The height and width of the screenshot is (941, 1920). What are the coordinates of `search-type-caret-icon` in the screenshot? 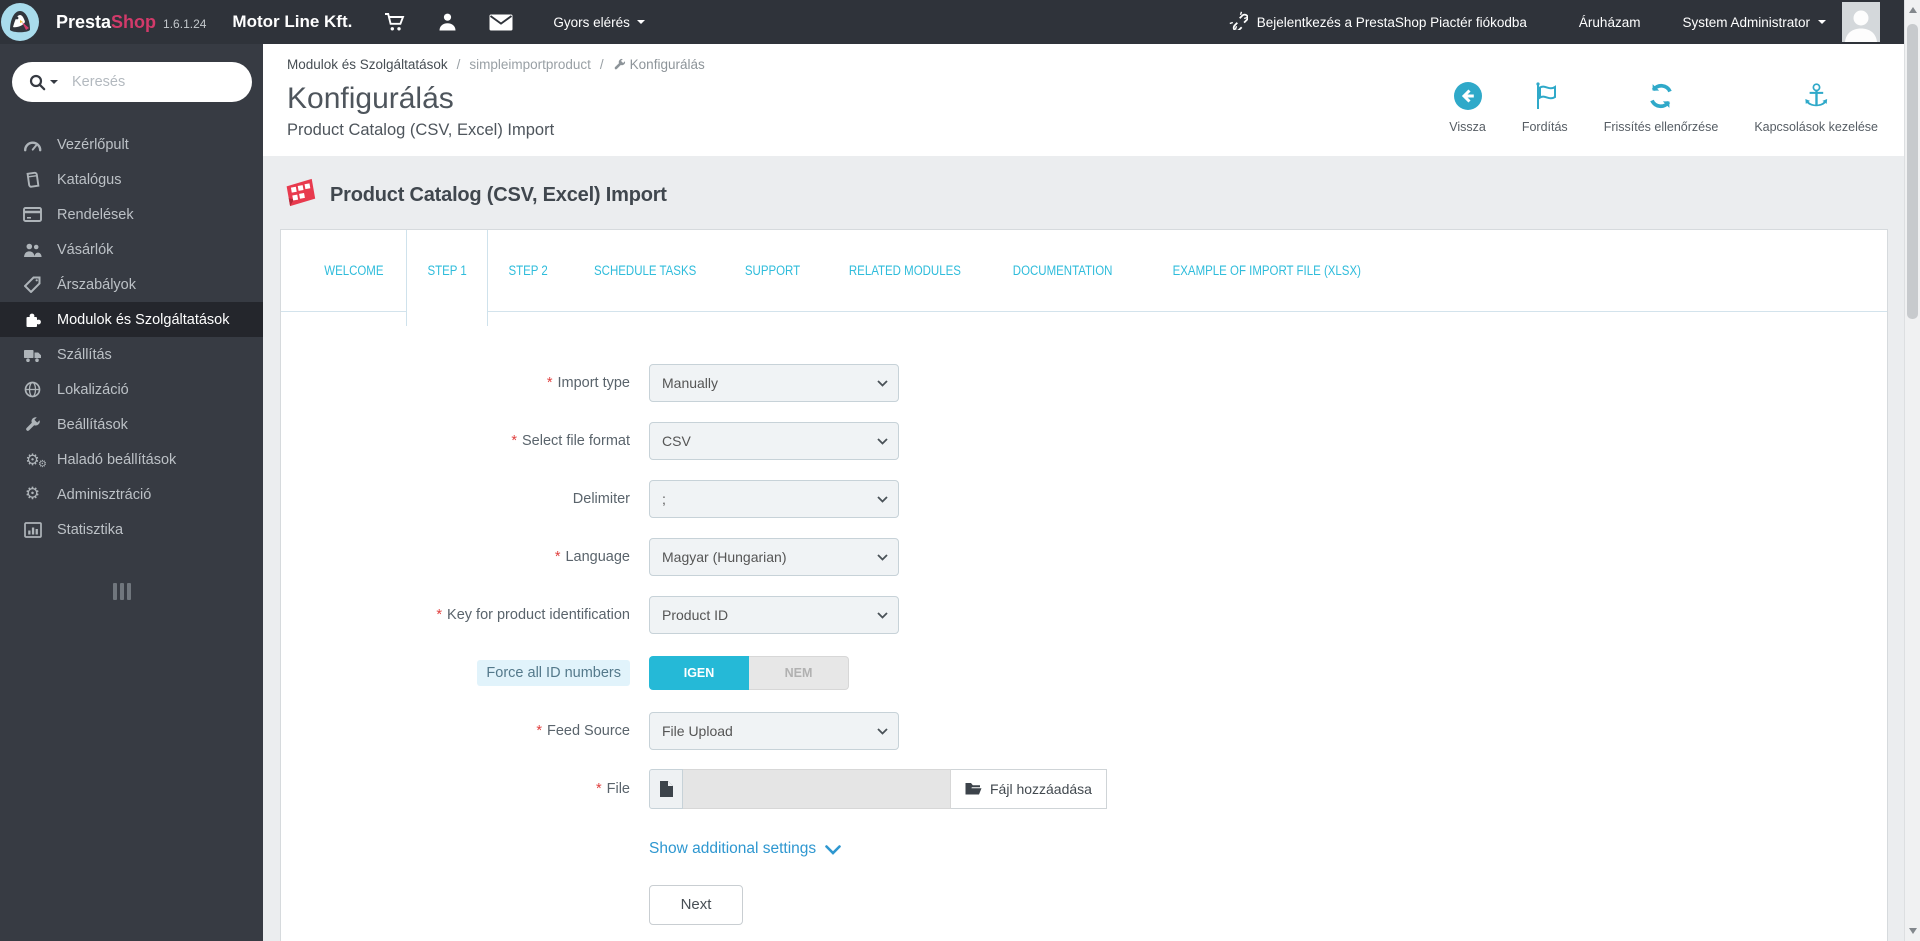 It's located at (54, 82).